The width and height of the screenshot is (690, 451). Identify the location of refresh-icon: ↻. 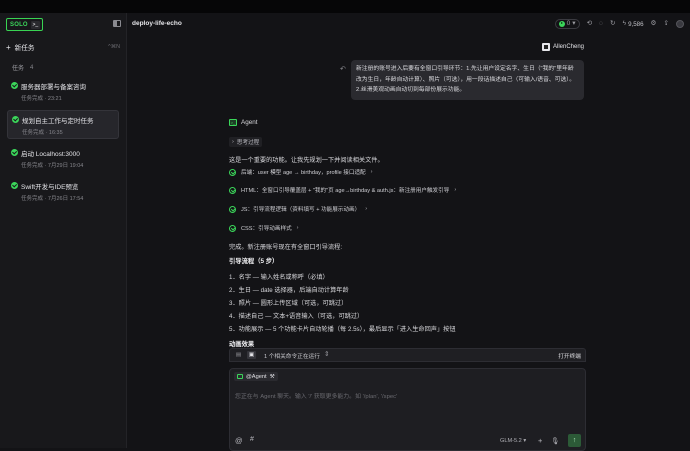
(613, 24).